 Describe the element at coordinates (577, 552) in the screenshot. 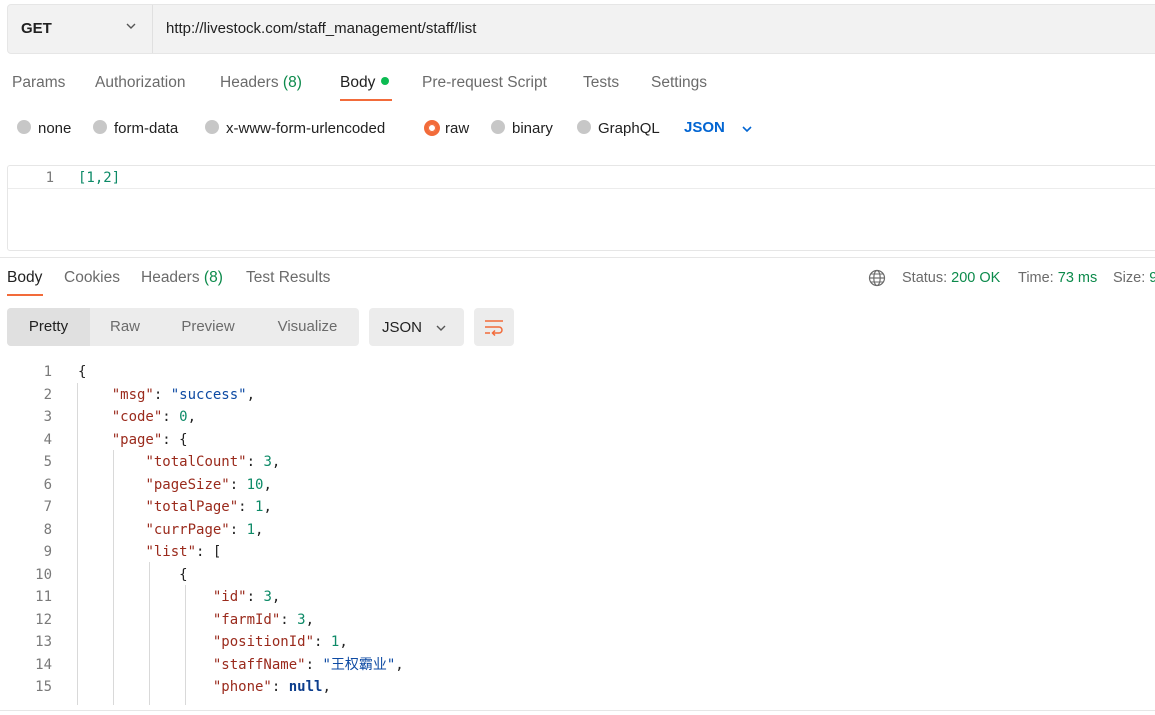

I see `code-line: 9 "list": [` at that location.